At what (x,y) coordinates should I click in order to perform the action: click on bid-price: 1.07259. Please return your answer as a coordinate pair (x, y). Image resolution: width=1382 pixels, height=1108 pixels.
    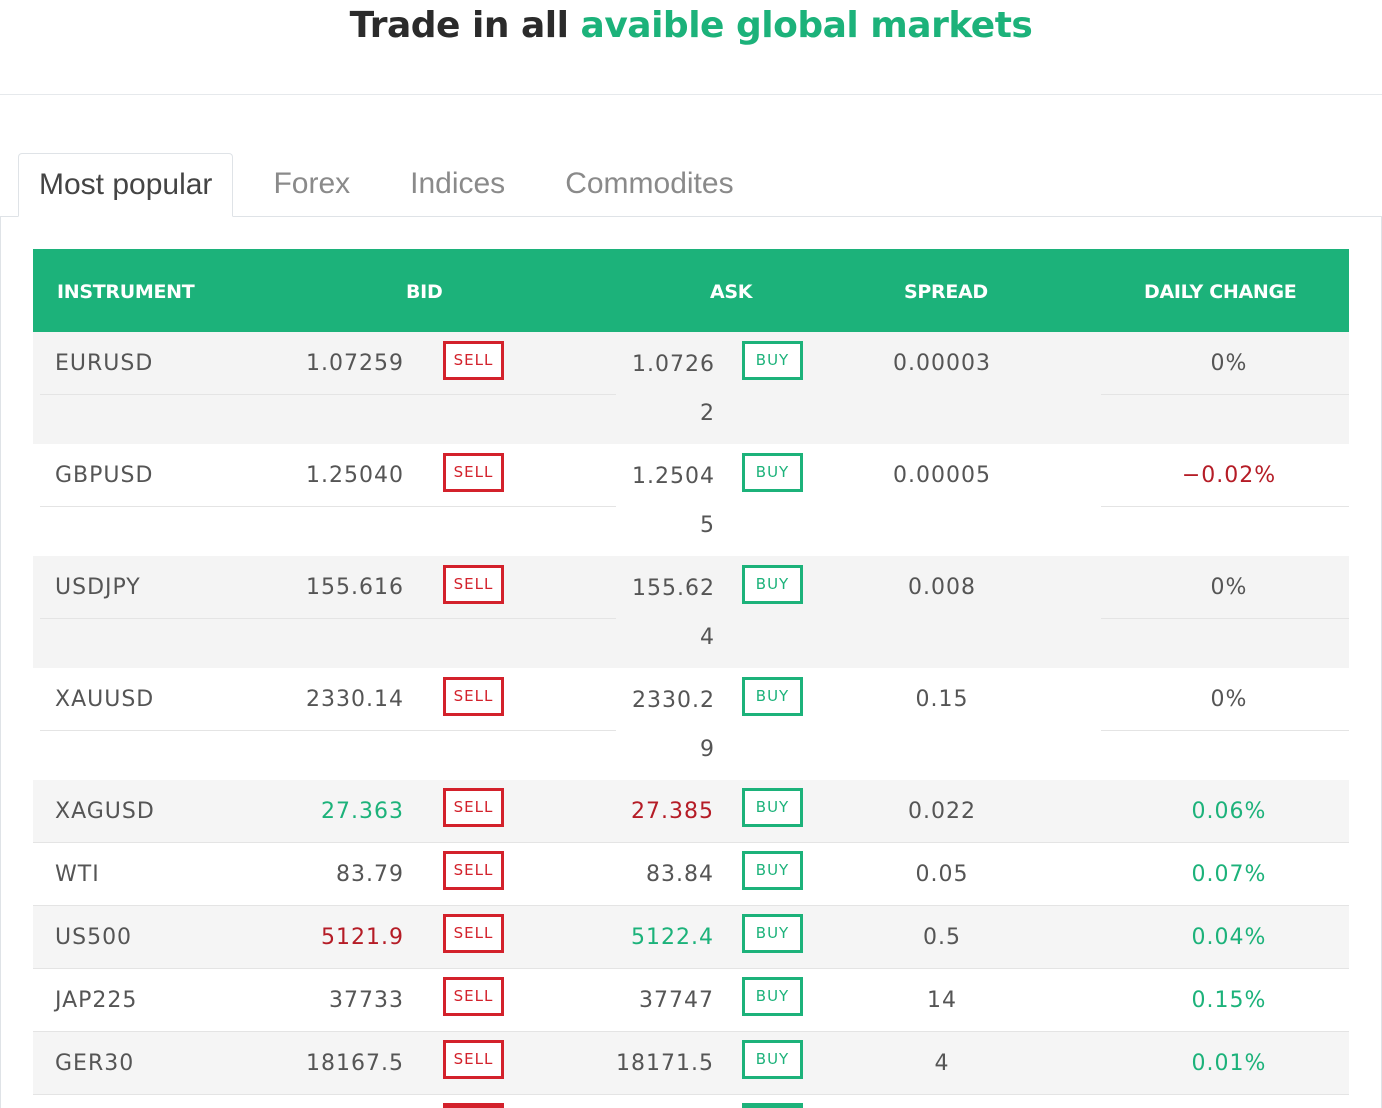
    Looking at the image, I should click on (355, 363).